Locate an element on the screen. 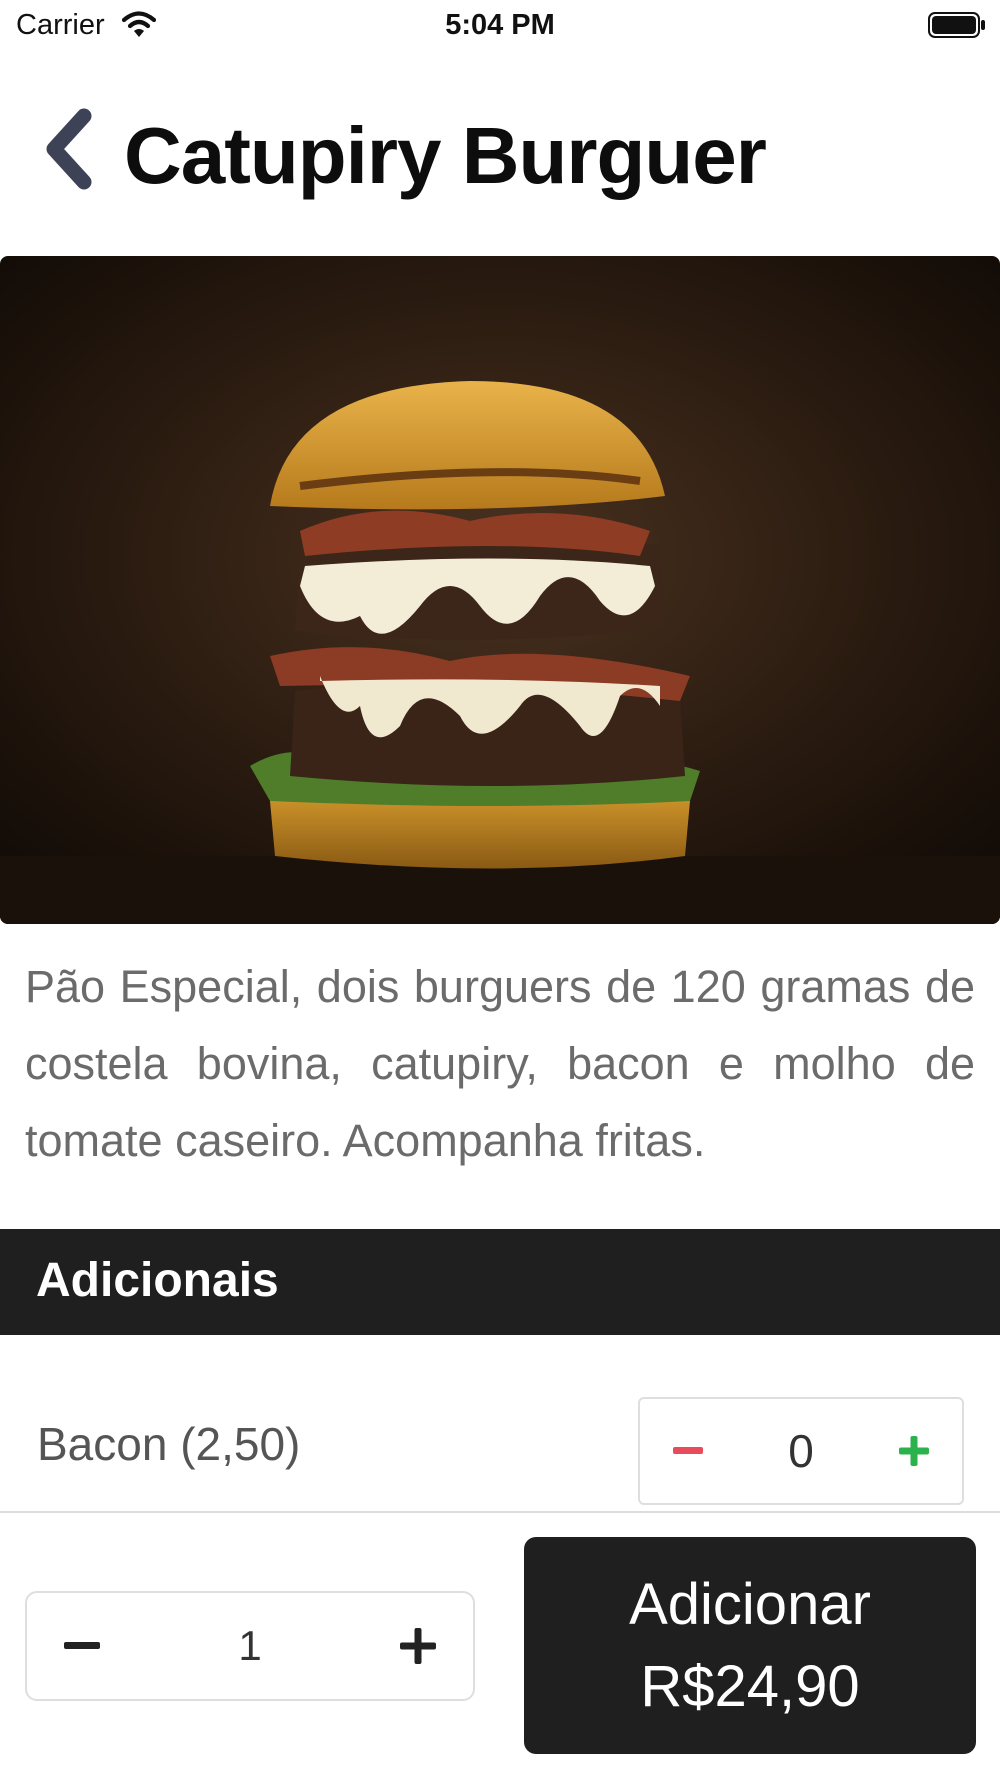  status-bar: Carrier 5:04 PM is located at coordinates (500, 26).